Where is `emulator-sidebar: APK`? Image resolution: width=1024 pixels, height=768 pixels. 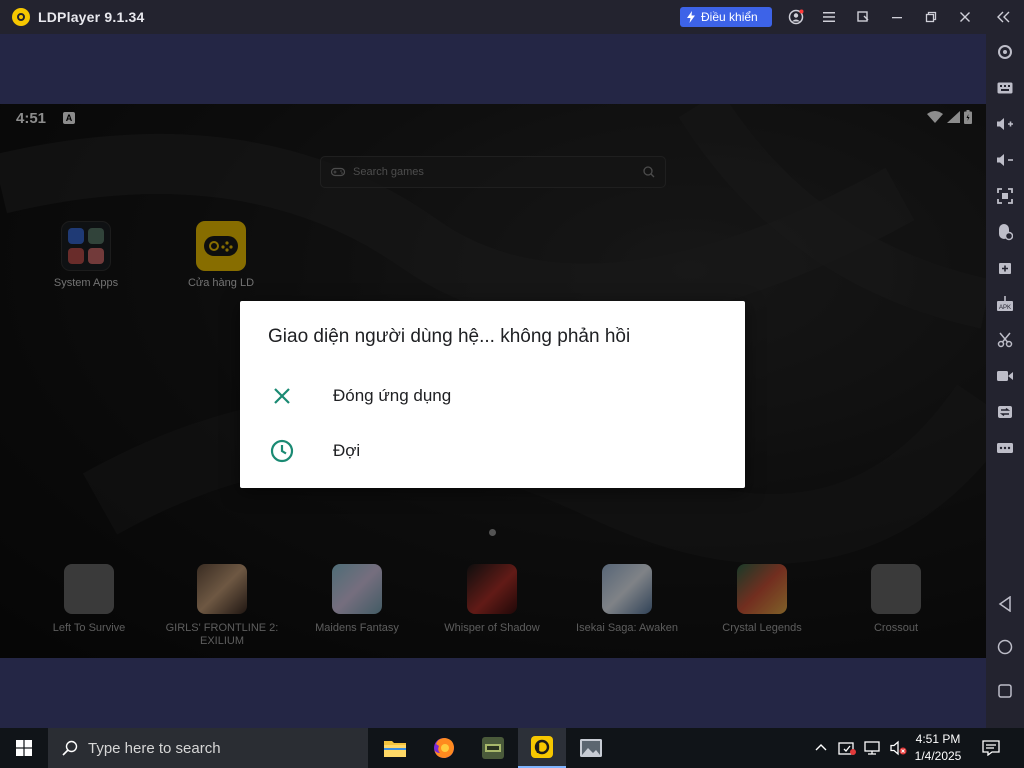
emulator-sidebar: APK is located at coordinates (1005, 381).